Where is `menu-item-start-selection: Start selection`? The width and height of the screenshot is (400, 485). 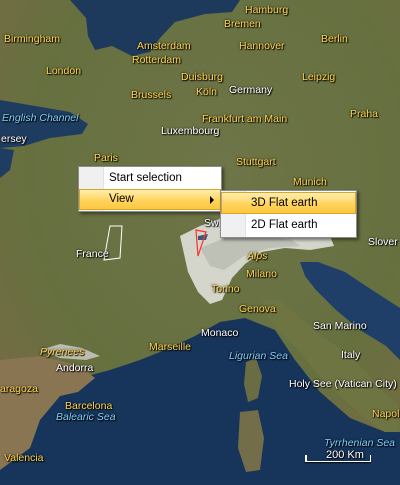
menu-item-start-selection: Start selection is located at coordinates (150, 178).